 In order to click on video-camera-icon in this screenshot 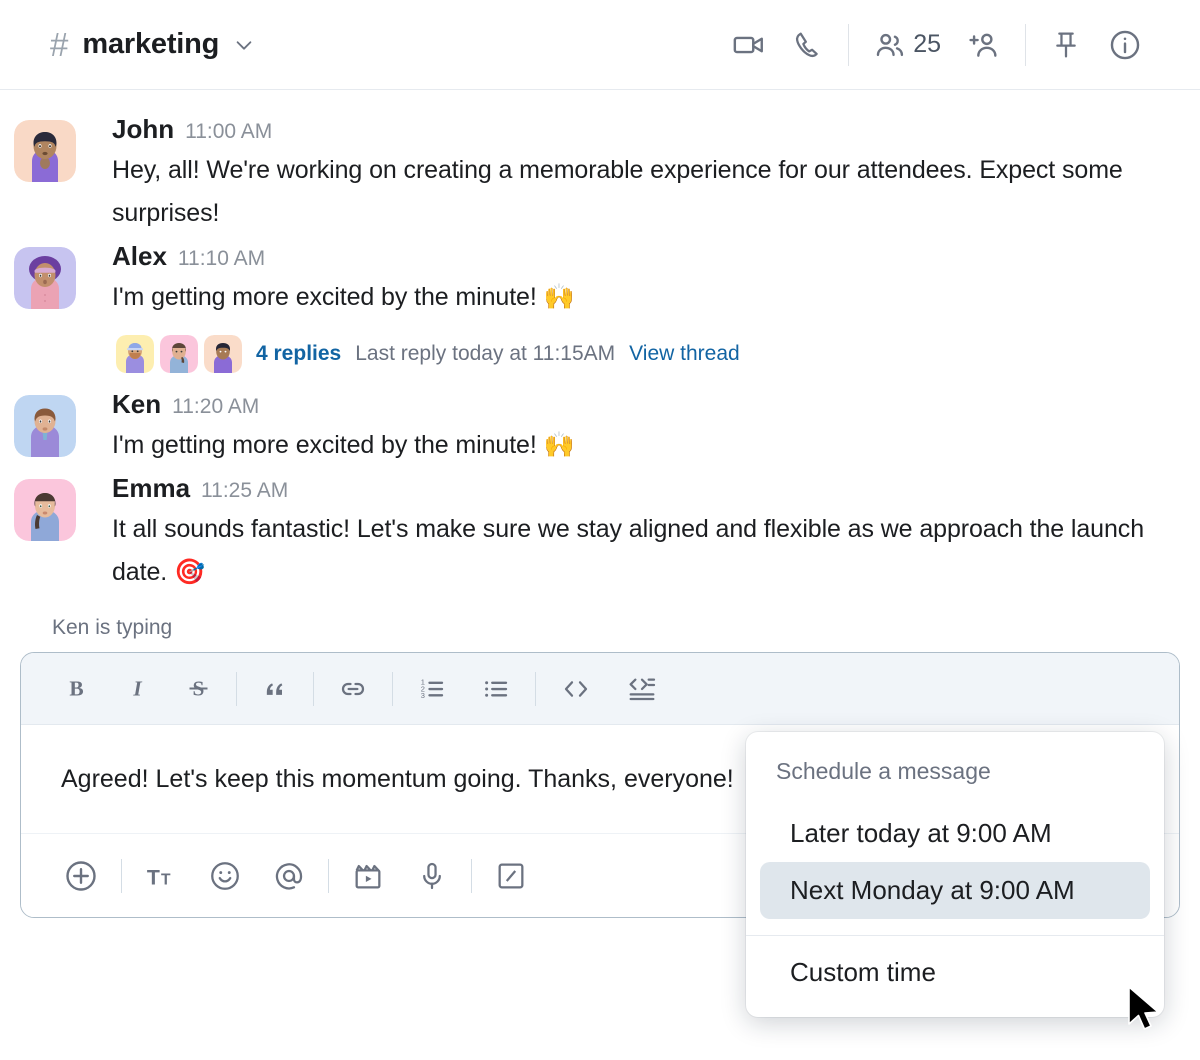, I will do `click(749, 45)`.